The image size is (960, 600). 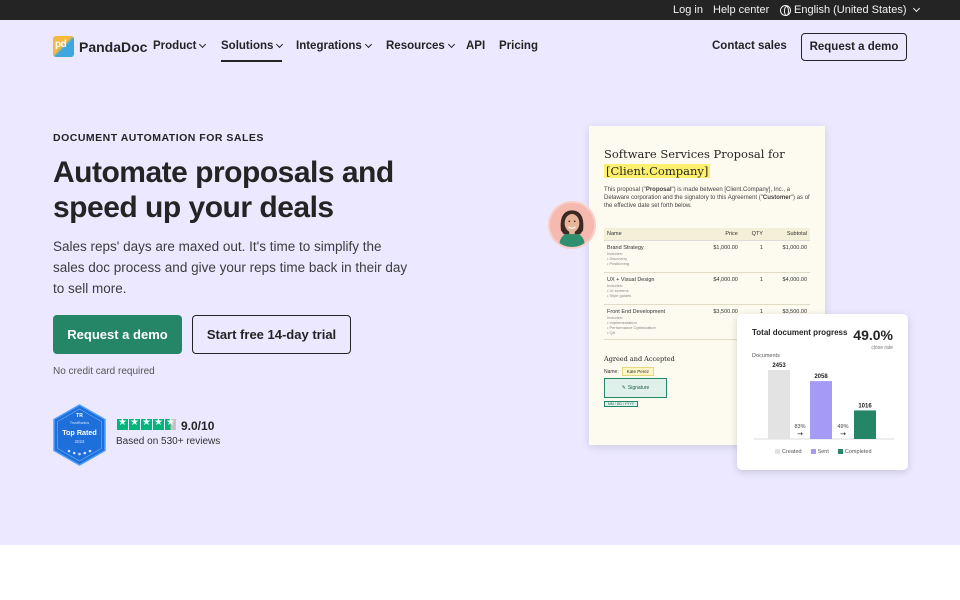 What do you see at coordinates (79, 432) in the screenshot?
I see `badge-title: Top Rated` at bounding box center [79, 432].